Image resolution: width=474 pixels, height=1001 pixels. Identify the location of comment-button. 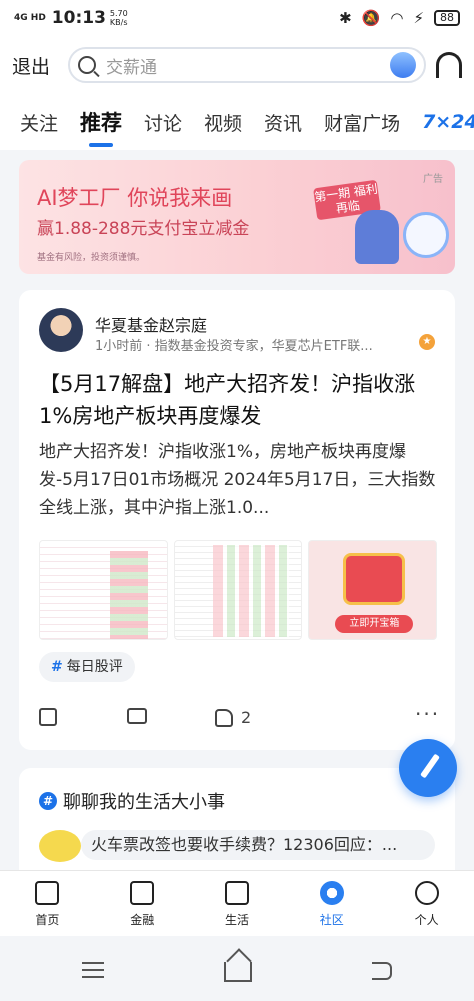
(137, 716).